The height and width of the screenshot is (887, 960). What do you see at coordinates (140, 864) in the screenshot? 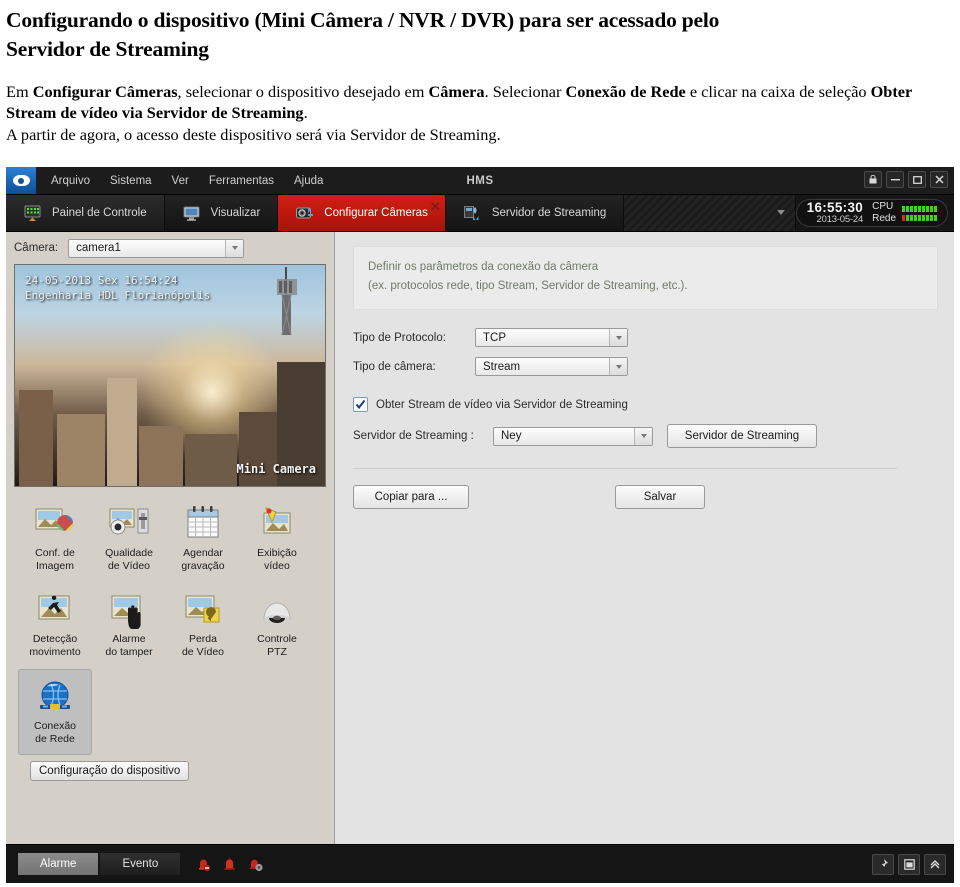
I see `bottom-tab-evento: Evento` at bounding box center [140, 864].